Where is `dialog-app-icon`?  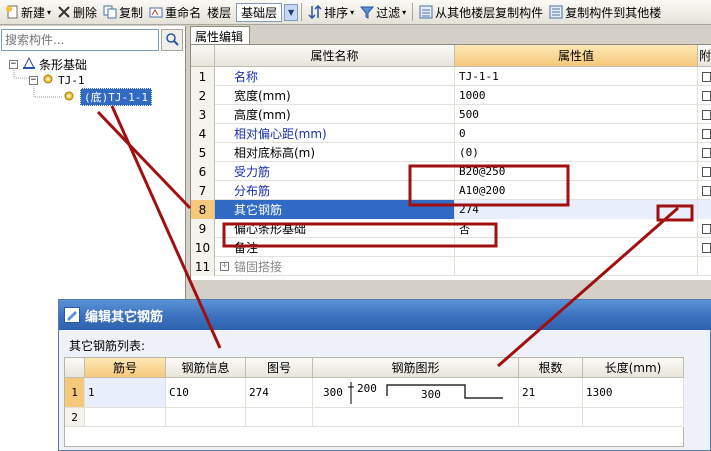 dialog-app-icon is located at coordinates (72, 315).